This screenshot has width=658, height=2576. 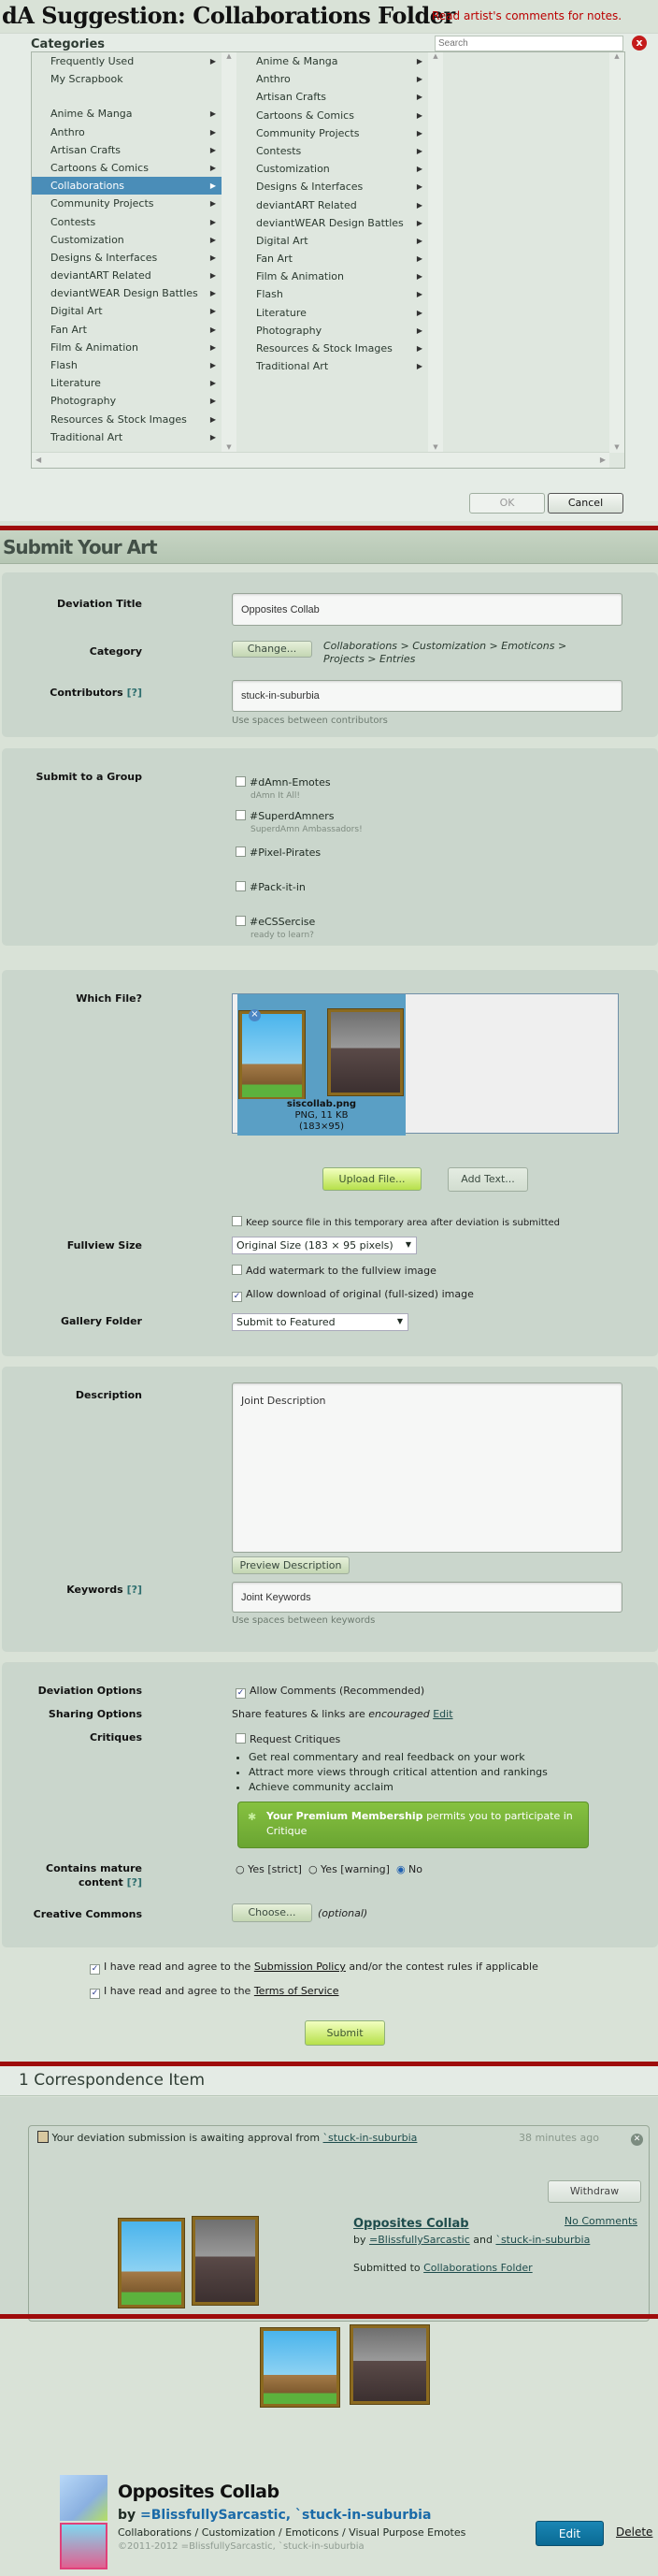 I want to click on deviation-image, so click(x=389, y=2364).